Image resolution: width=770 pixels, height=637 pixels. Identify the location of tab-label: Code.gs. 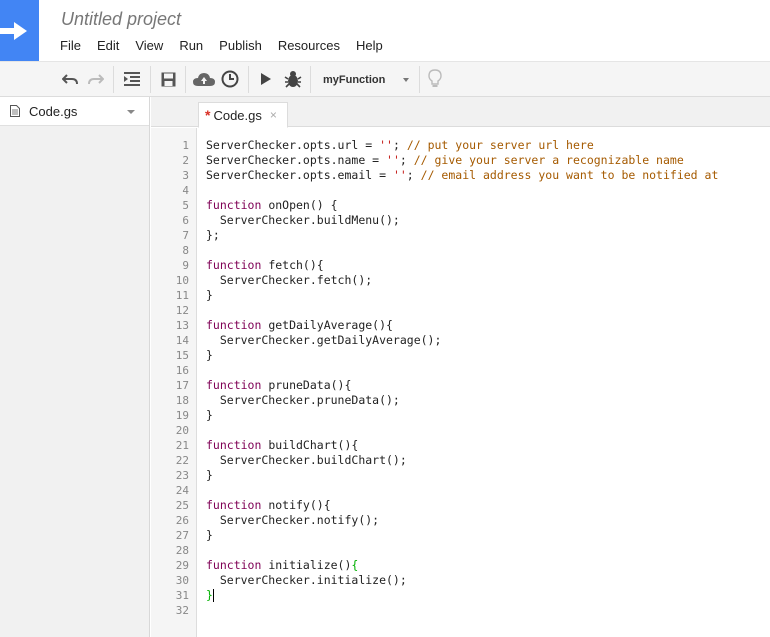
(237, 115).